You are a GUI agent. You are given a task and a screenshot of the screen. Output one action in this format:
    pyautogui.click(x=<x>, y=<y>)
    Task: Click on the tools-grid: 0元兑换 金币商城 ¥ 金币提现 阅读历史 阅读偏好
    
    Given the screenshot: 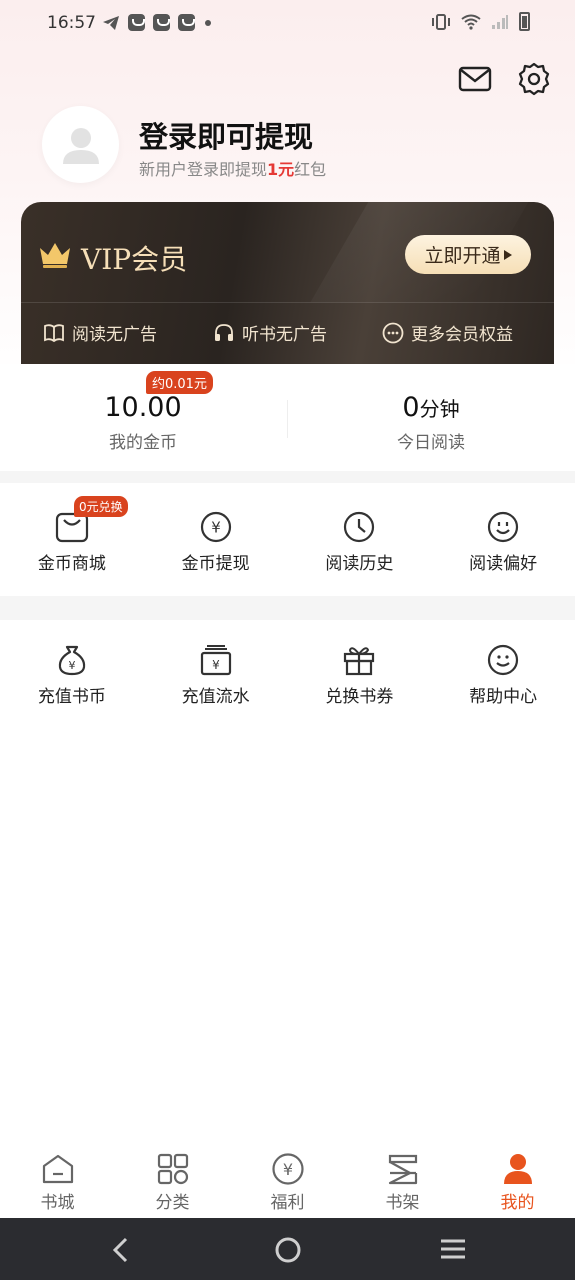 What is the action you would take?
    pyautogui.click(x=287, y=539)
    